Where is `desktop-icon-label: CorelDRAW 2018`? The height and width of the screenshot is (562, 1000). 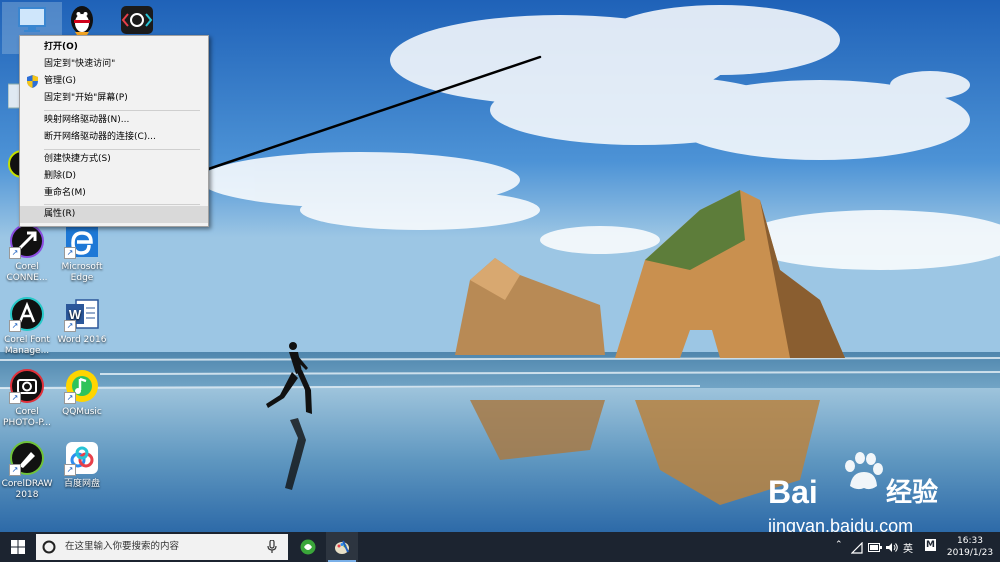
desktop-icon-label: CorelDRAW 2018 is located at coordinates (27, 489).